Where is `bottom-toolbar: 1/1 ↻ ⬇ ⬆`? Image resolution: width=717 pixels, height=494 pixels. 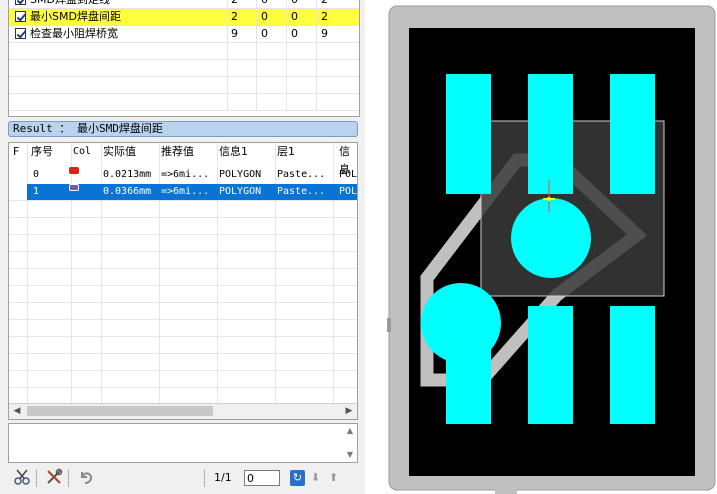
bottom-toolbar: 1/1 ↻ ⬇ ⬆ is located at coordinates (183, 478).